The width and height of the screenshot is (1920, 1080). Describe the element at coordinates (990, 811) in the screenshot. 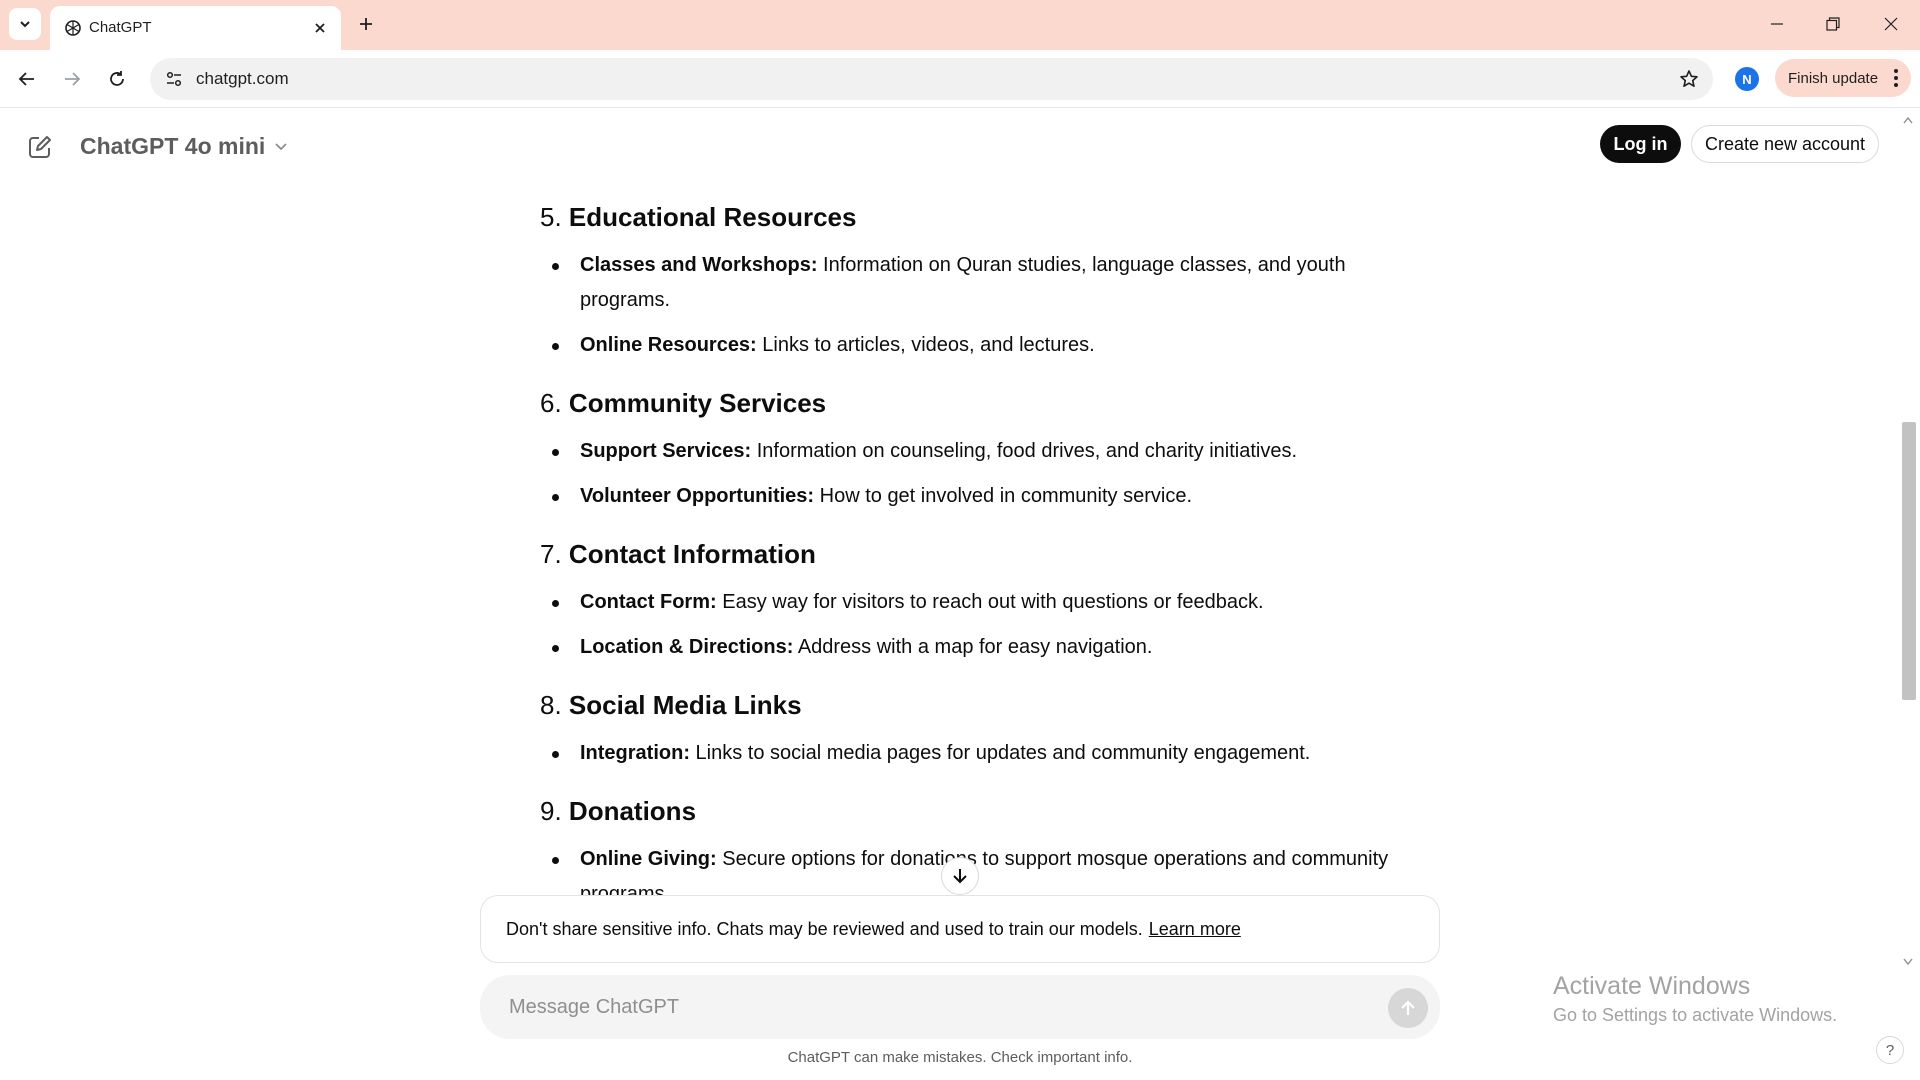

I see `section-heading: 9. Donations` at that location.